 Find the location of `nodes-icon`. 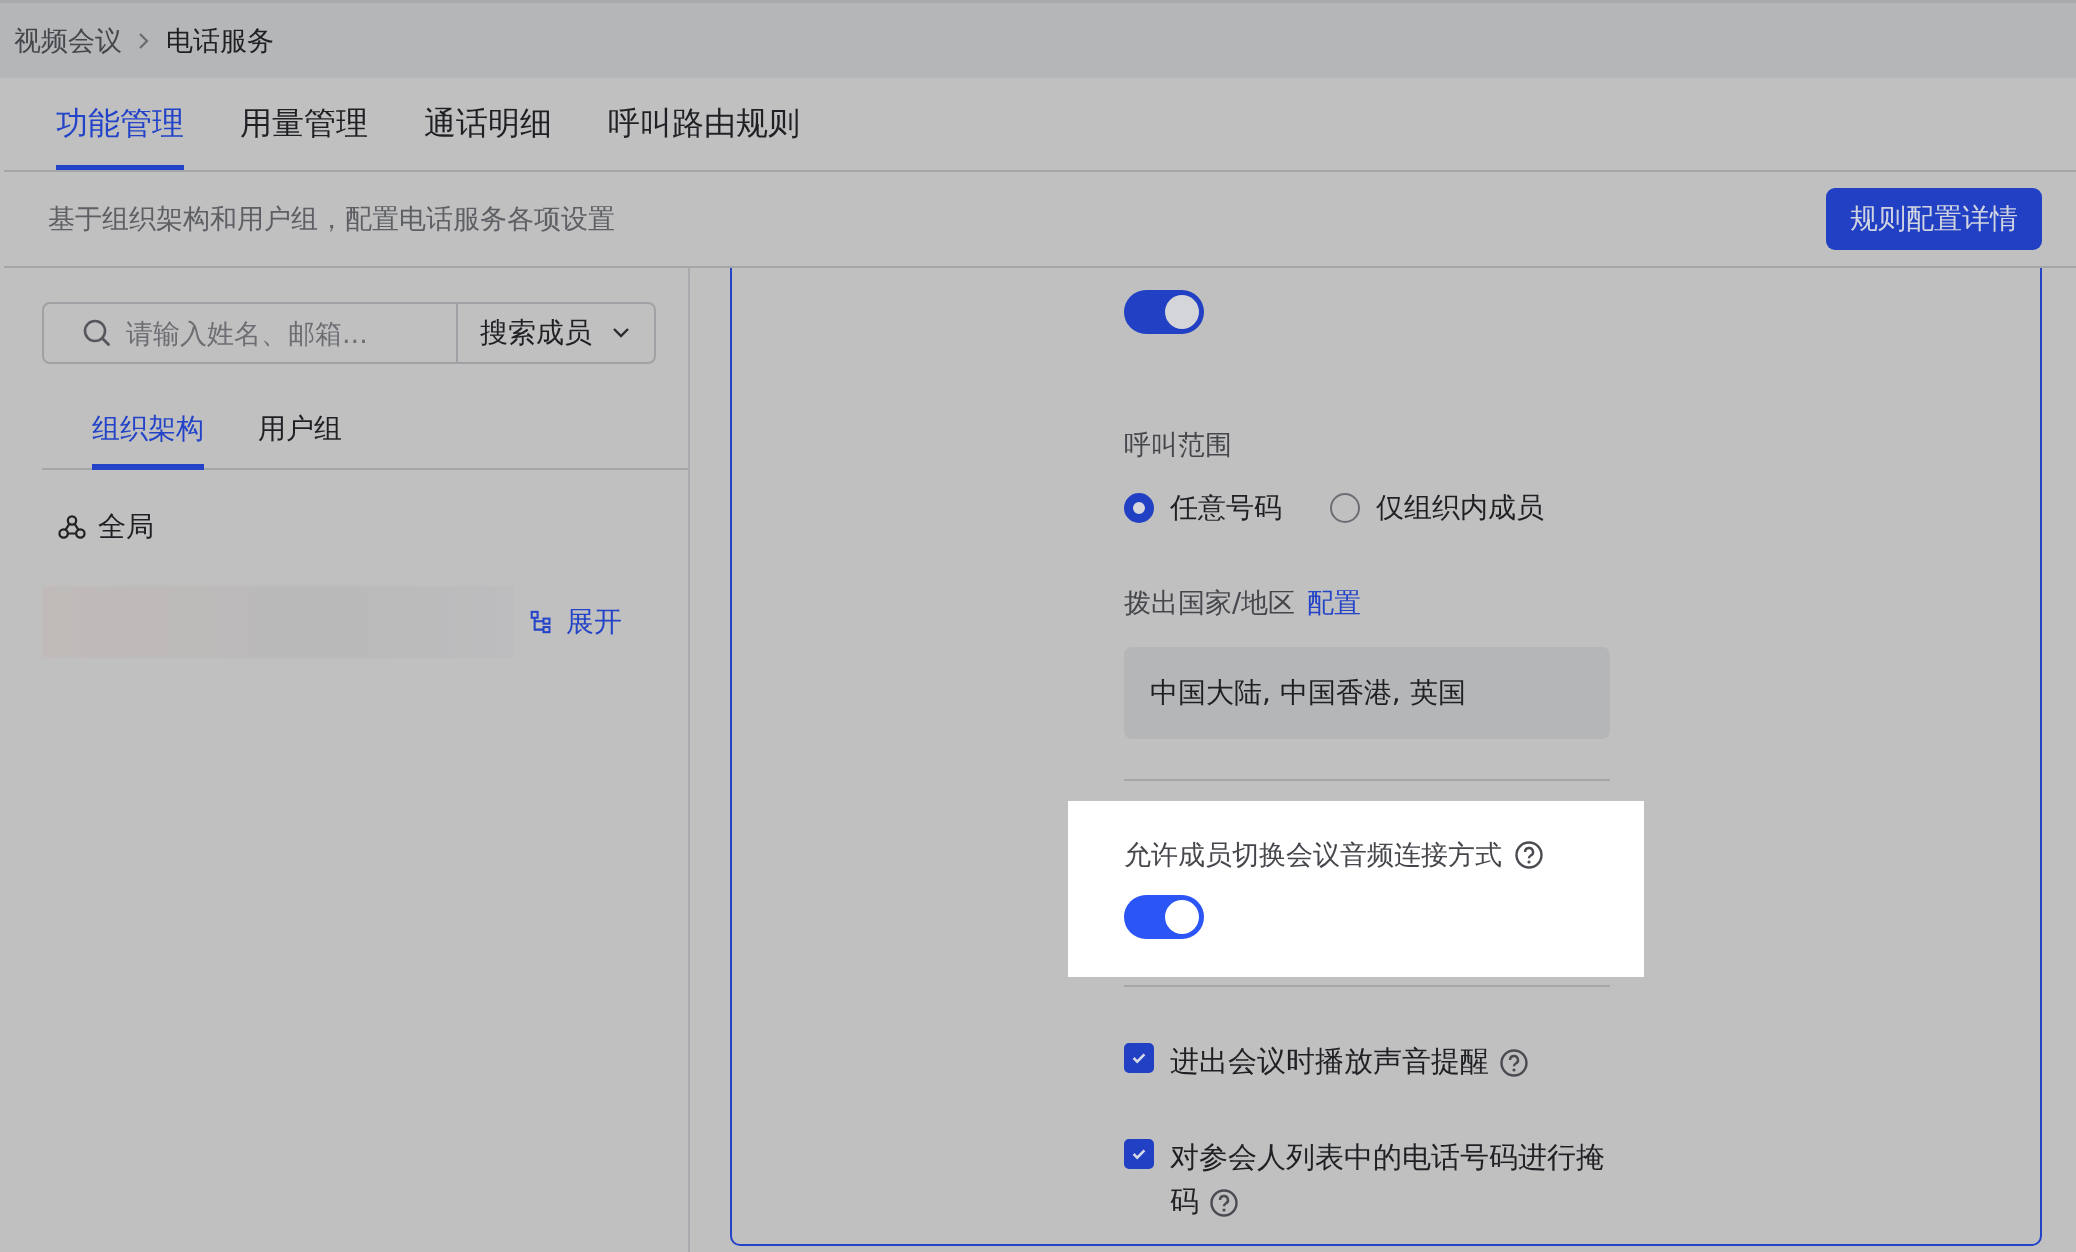

nodes-icon is located at coordinates (72, 527).